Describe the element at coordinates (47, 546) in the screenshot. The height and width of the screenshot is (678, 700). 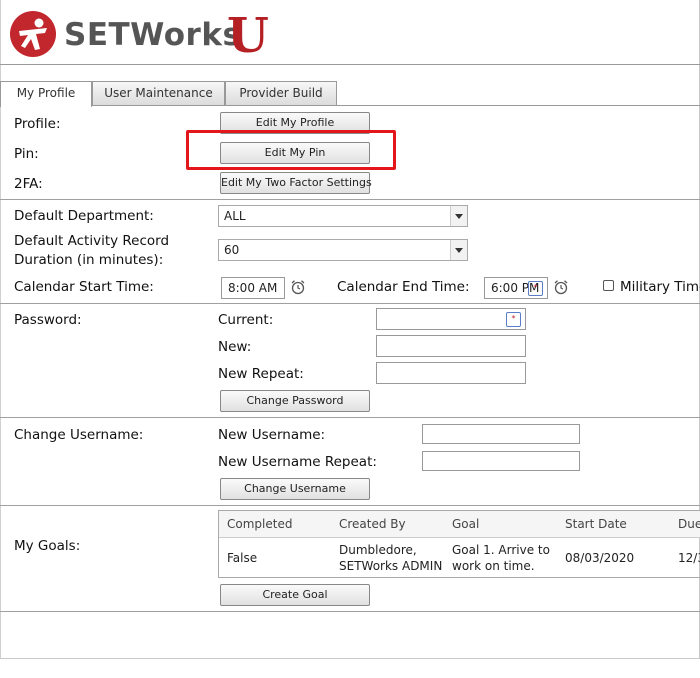
I see `my-goals-label: My Goals:` at that location.